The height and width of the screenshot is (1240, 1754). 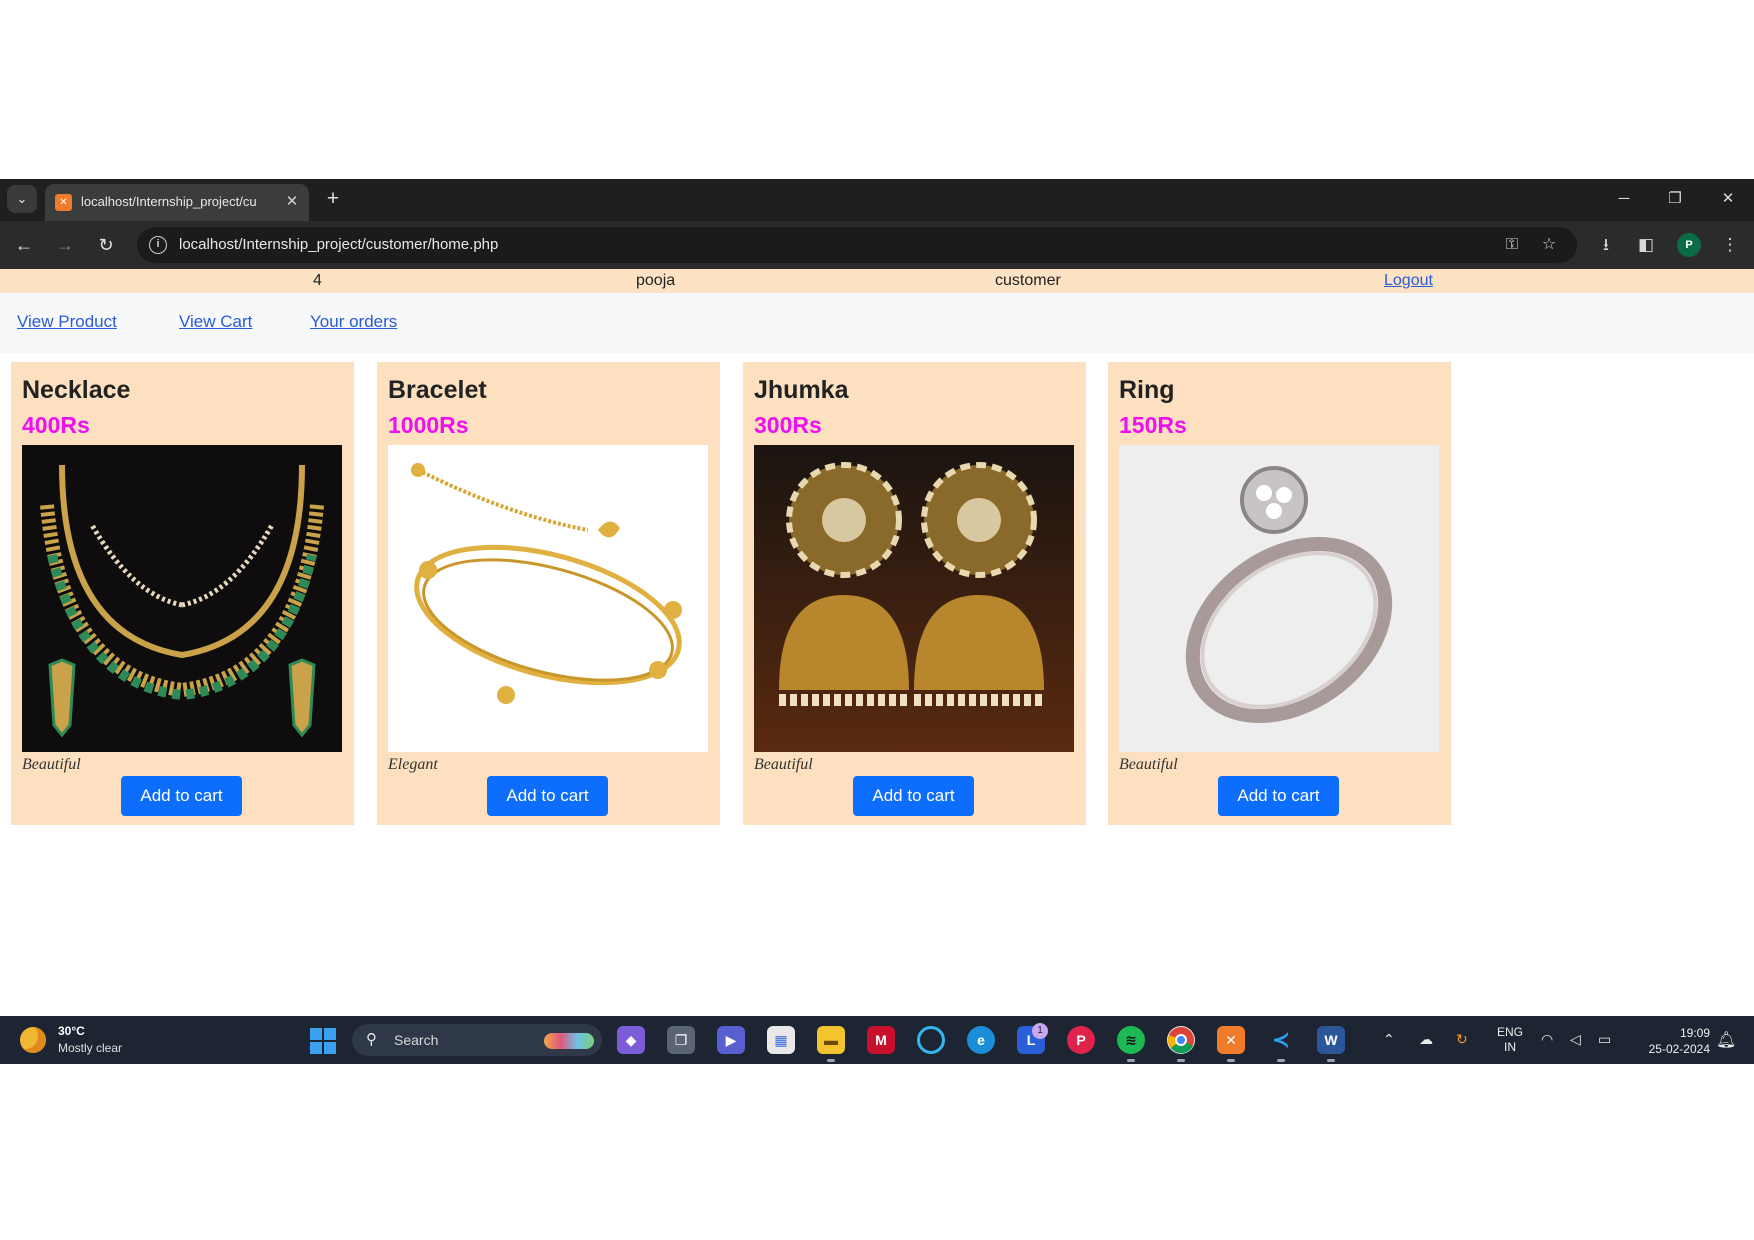 I want to click on chevron-up-icon: ⌃, so click(x=1389, y=1039).